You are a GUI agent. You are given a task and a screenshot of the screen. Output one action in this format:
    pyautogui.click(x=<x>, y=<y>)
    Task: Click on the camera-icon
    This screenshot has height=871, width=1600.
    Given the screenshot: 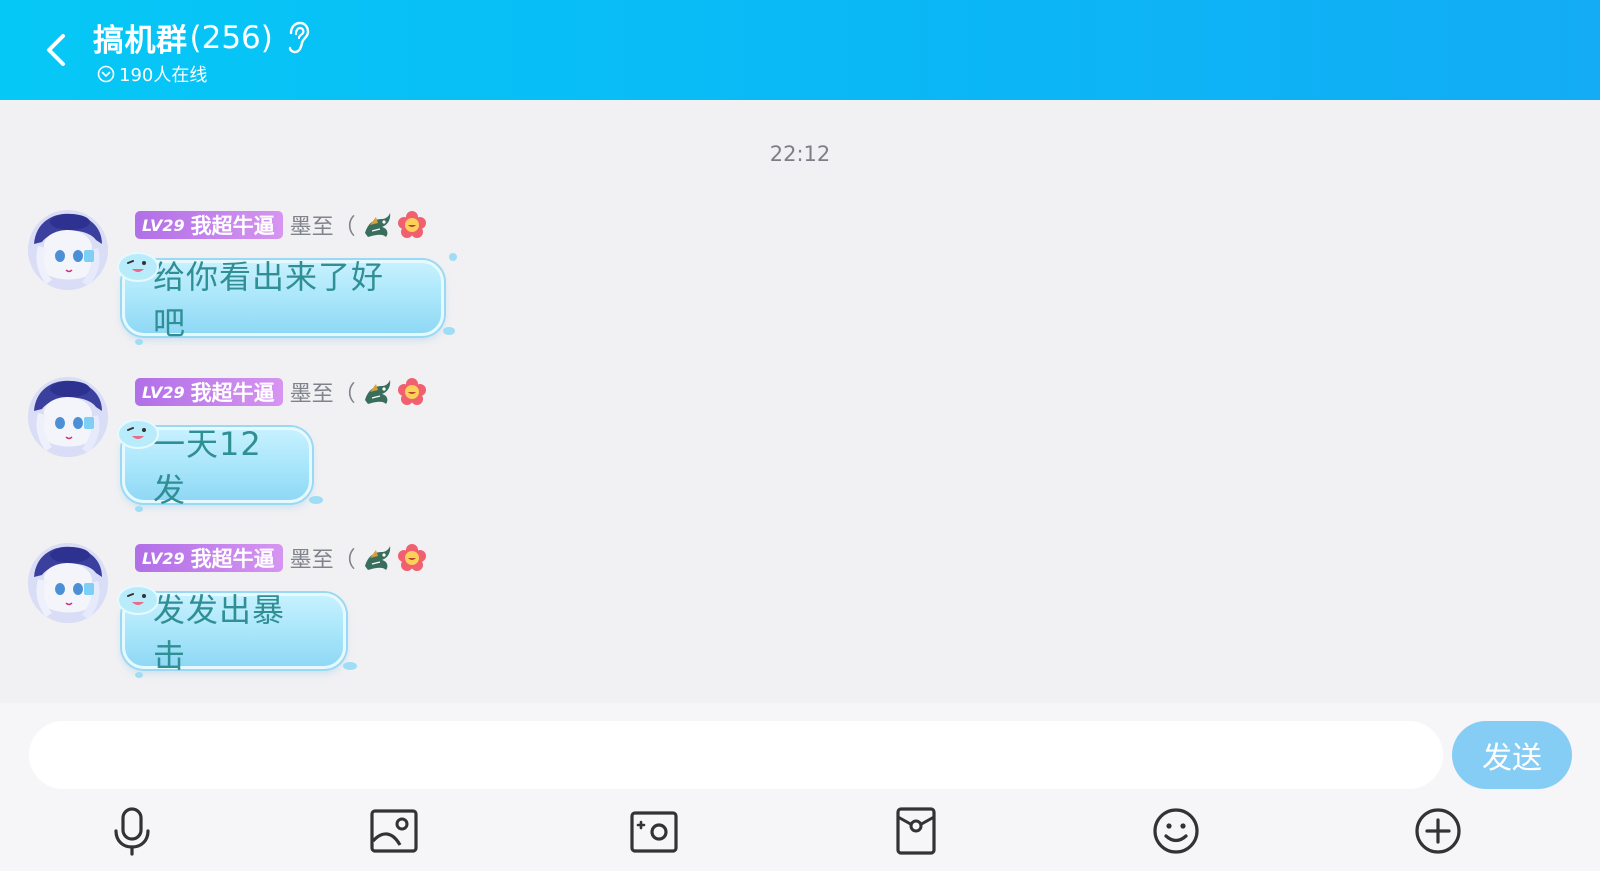 What is the action you would take?
    pyautogui.click(x=654, y=831)
    